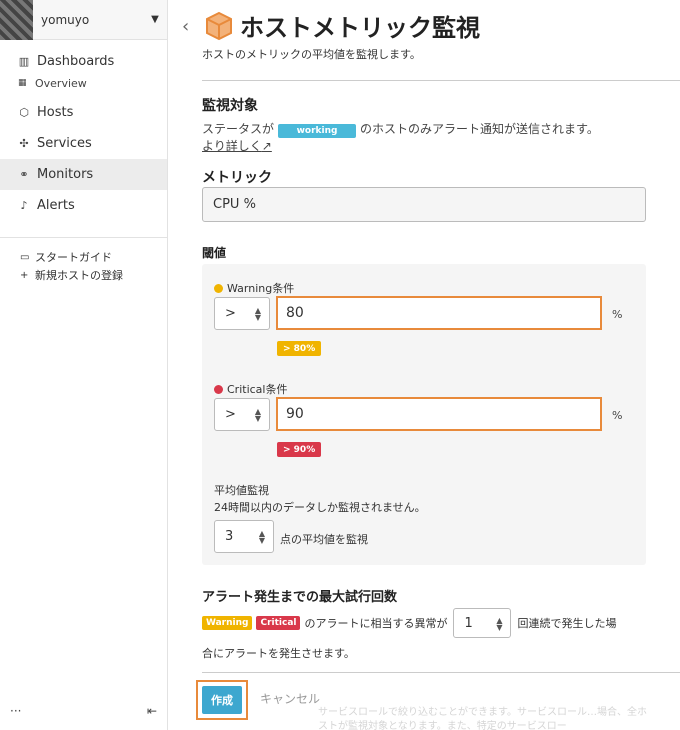 The height and width of the screenshot is (730, 680). I want to click on status-badge: working, so click(317, 131).